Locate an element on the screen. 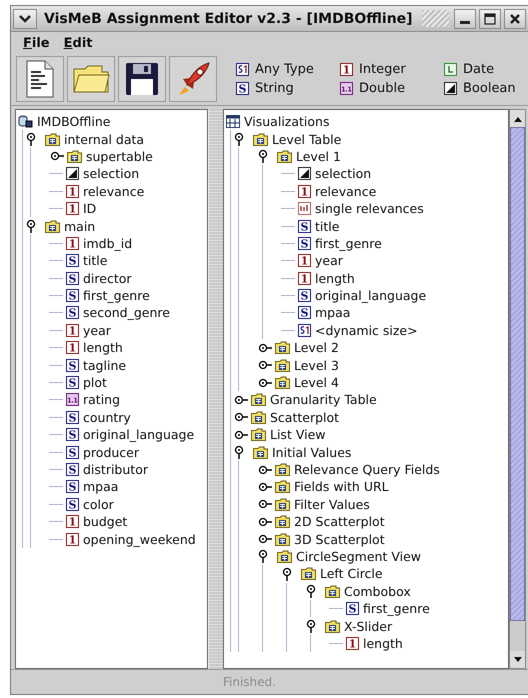  tree-item: imdb_id is located at coordinates (108, 243).